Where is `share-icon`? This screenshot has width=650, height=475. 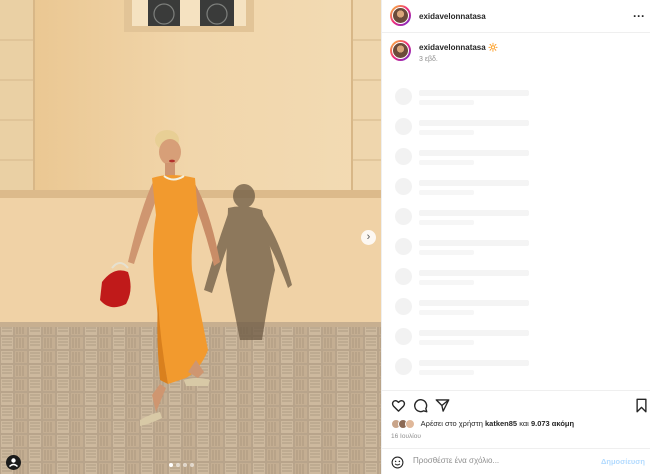 share-icon is located at coordinates (442, 405).